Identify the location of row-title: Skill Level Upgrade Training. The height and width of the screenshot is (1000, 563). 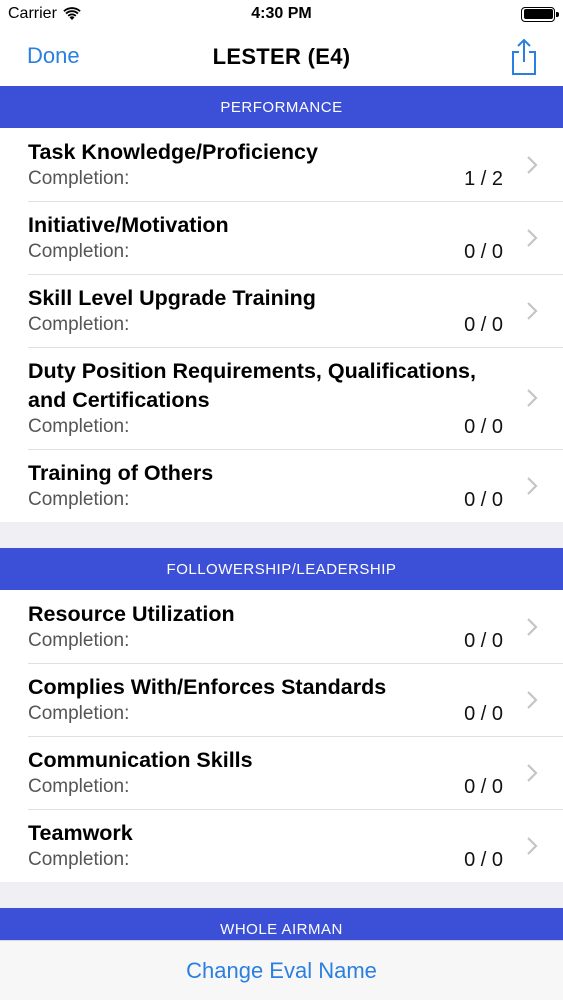
(172, 298).